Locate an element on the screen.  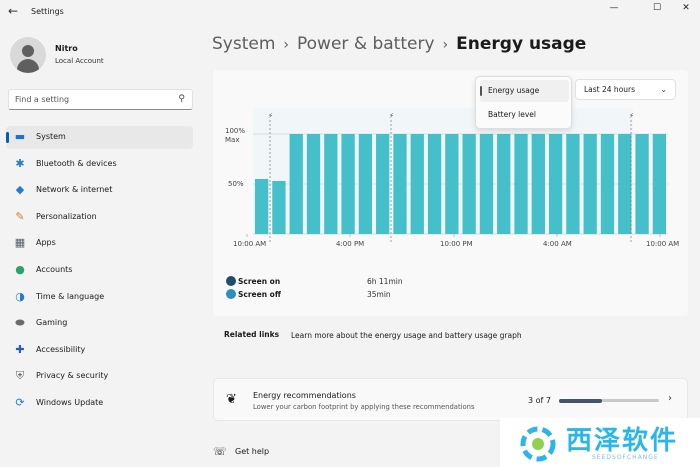
search-input is located at coordinates (90, 99).